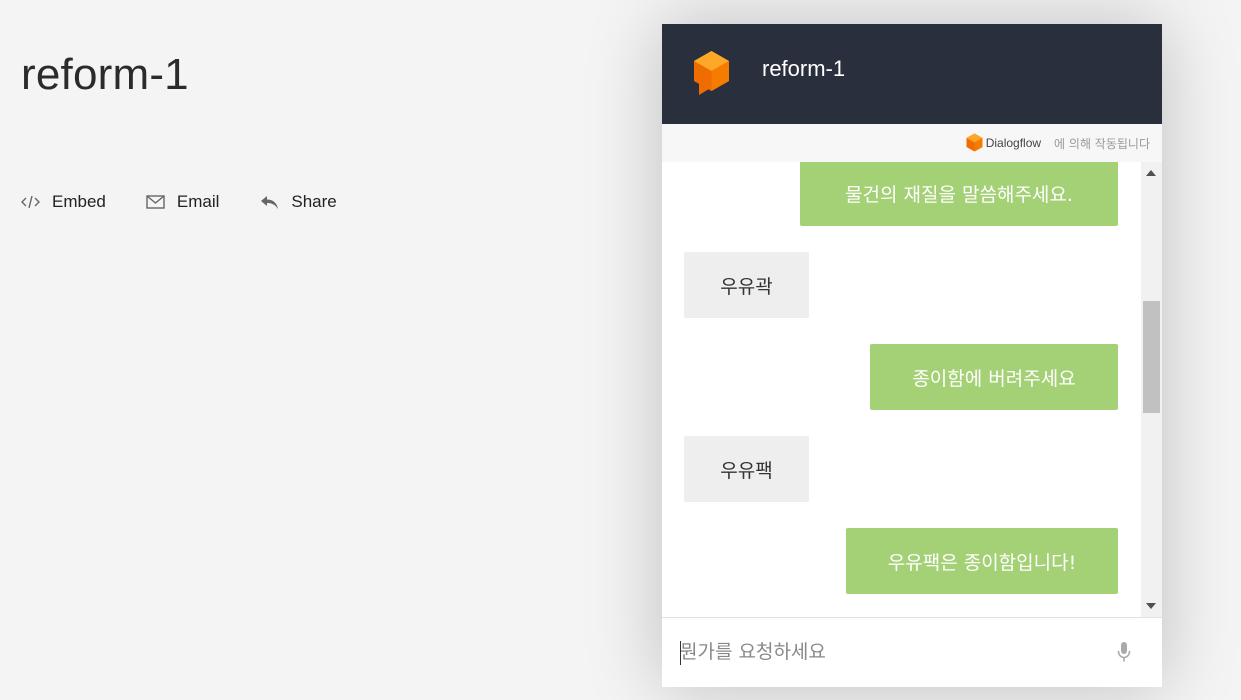  Describe the element at coordinates (711, 75) in the screenshot. I see `dialogflow-logo-icon` at that location.